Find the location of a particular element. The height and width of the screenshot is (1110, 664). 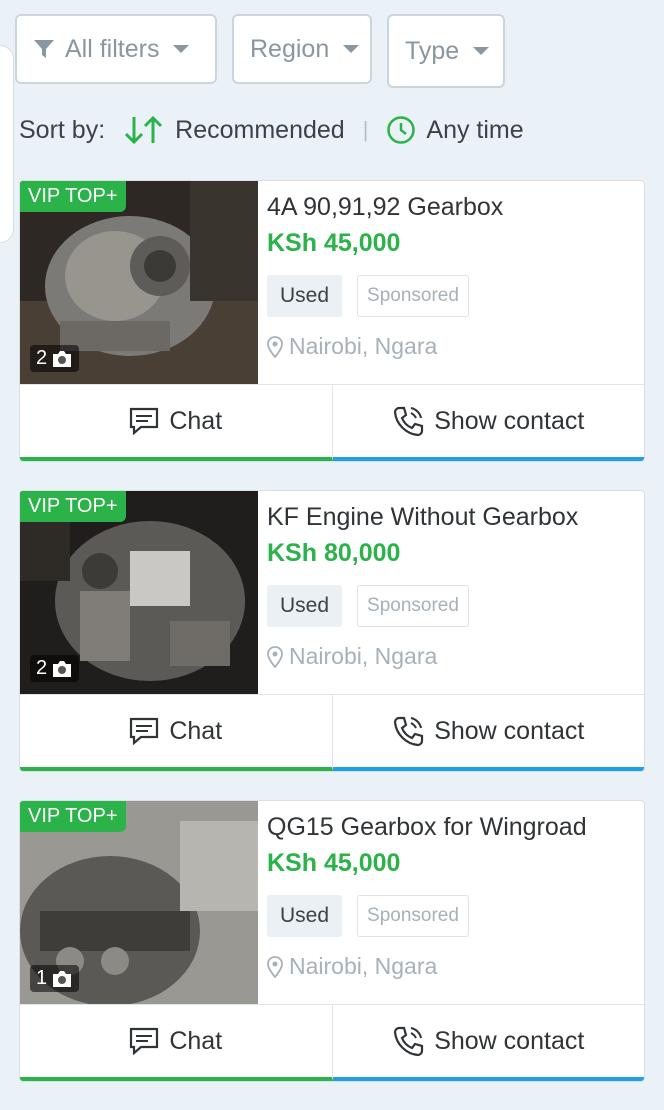

filter-bar: All filters Region Type is located at coordinates (260, 51).